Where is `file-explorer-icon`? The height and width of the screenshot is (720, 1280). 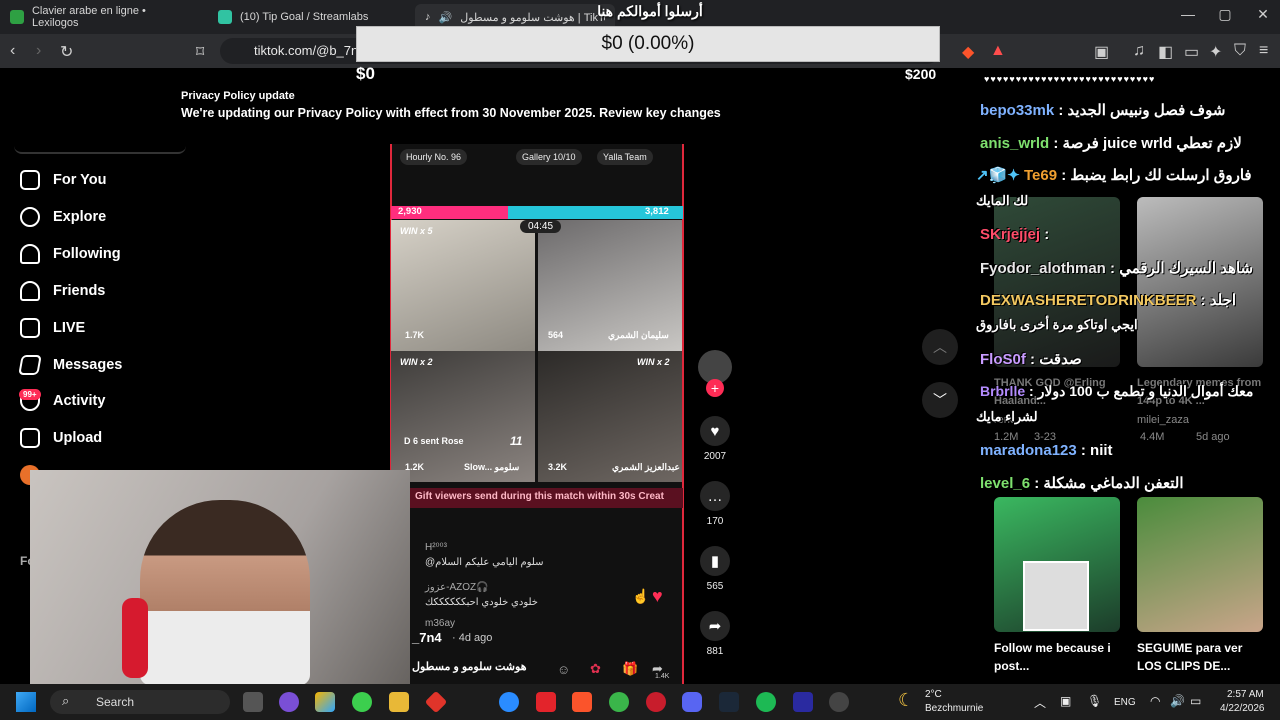 file-explorer-icon is located at coordinates (399, 702).